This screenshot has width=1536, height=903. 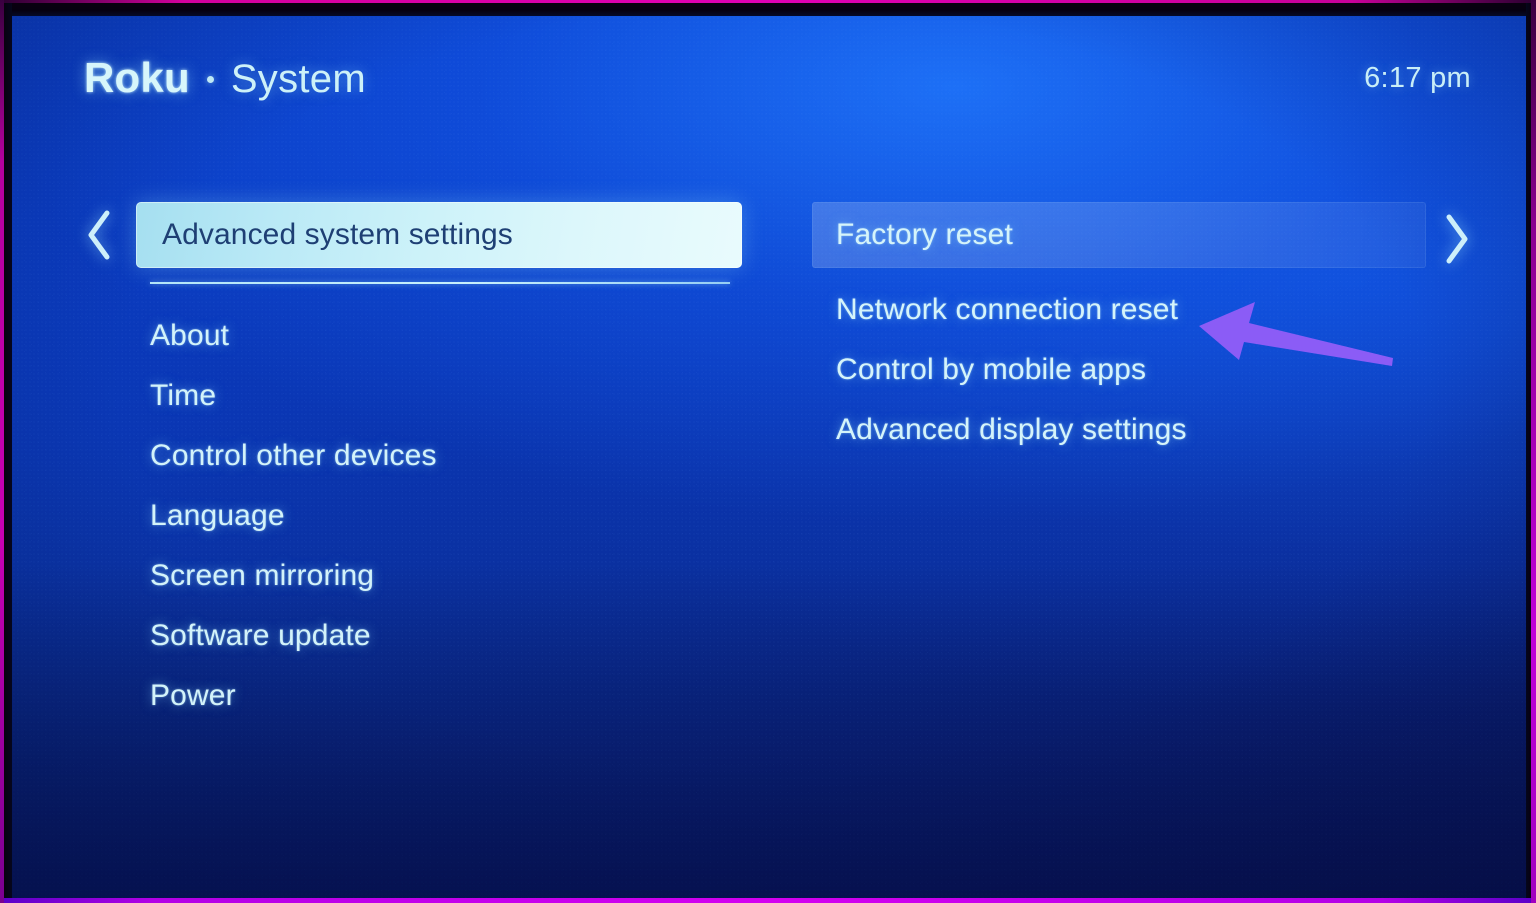 I want to click on sidebar-item-language: Language, so click(x=470, y=516).